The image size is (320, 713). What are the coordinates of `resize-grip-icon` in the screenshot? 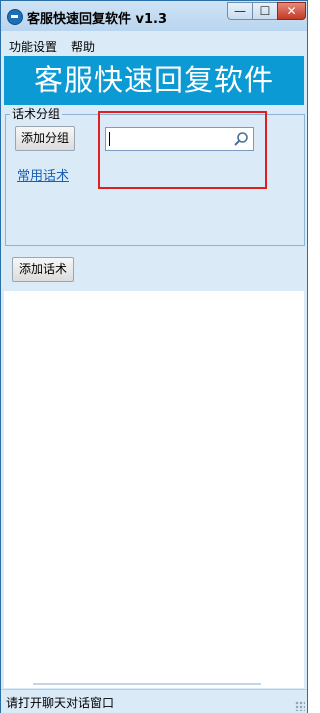 It's located at (300, 706).